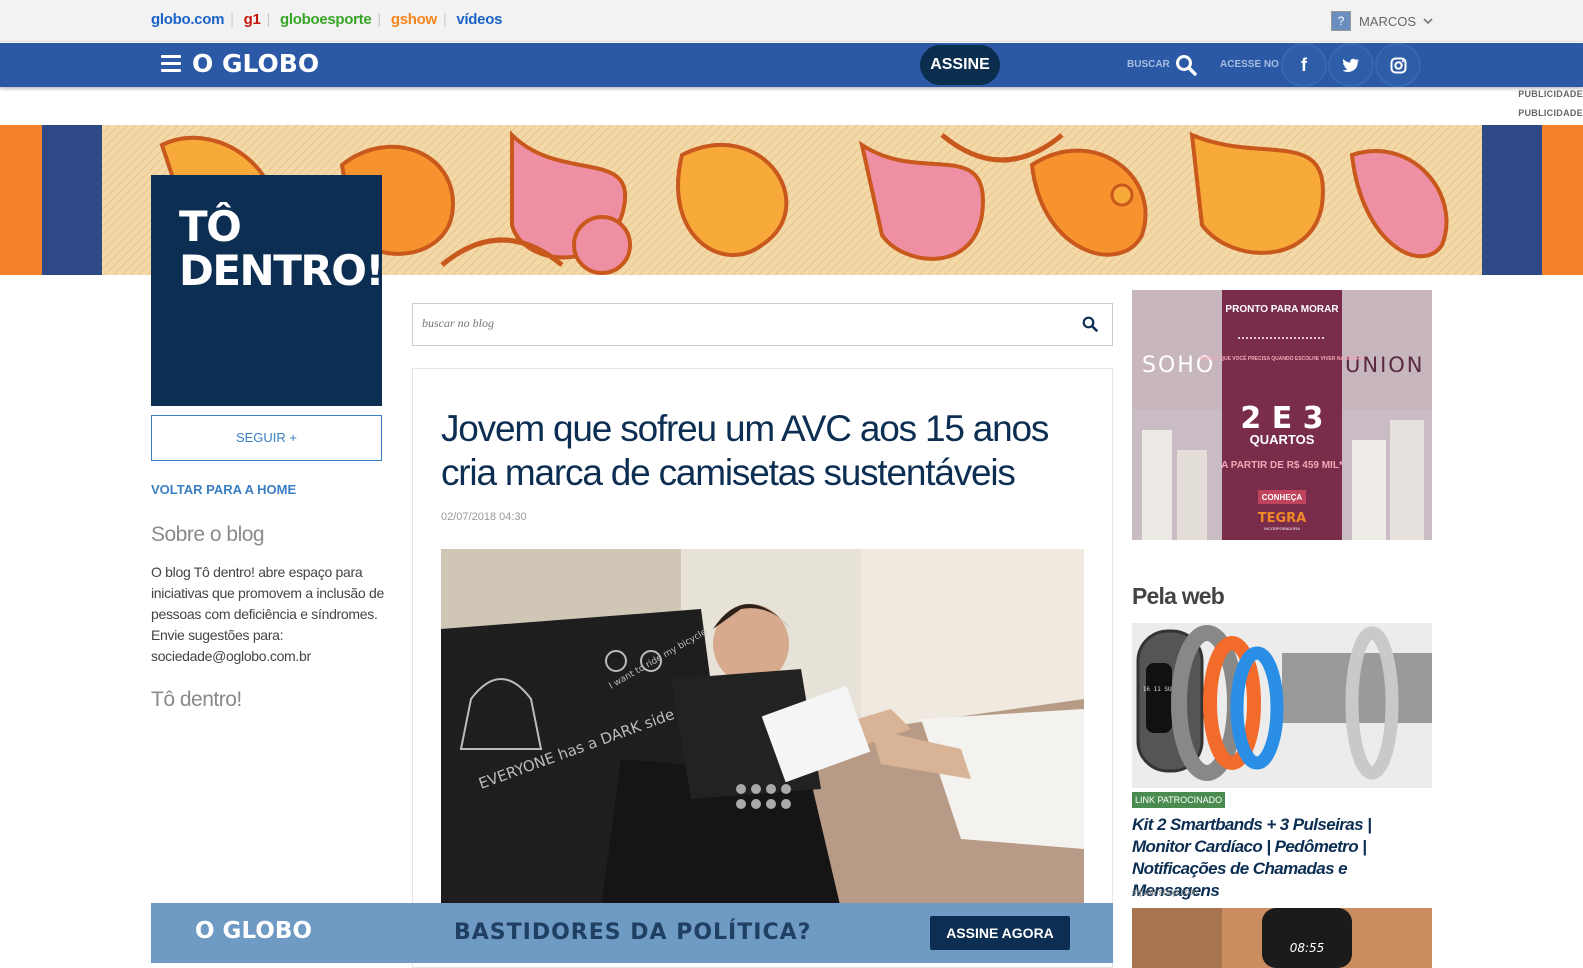 This screenshot has height=968, width=1583. What do you see at coordinates (1282, 518) in the screenshot?
I see `ad-brand: TEGRA` at bounding box center [1282, 518].